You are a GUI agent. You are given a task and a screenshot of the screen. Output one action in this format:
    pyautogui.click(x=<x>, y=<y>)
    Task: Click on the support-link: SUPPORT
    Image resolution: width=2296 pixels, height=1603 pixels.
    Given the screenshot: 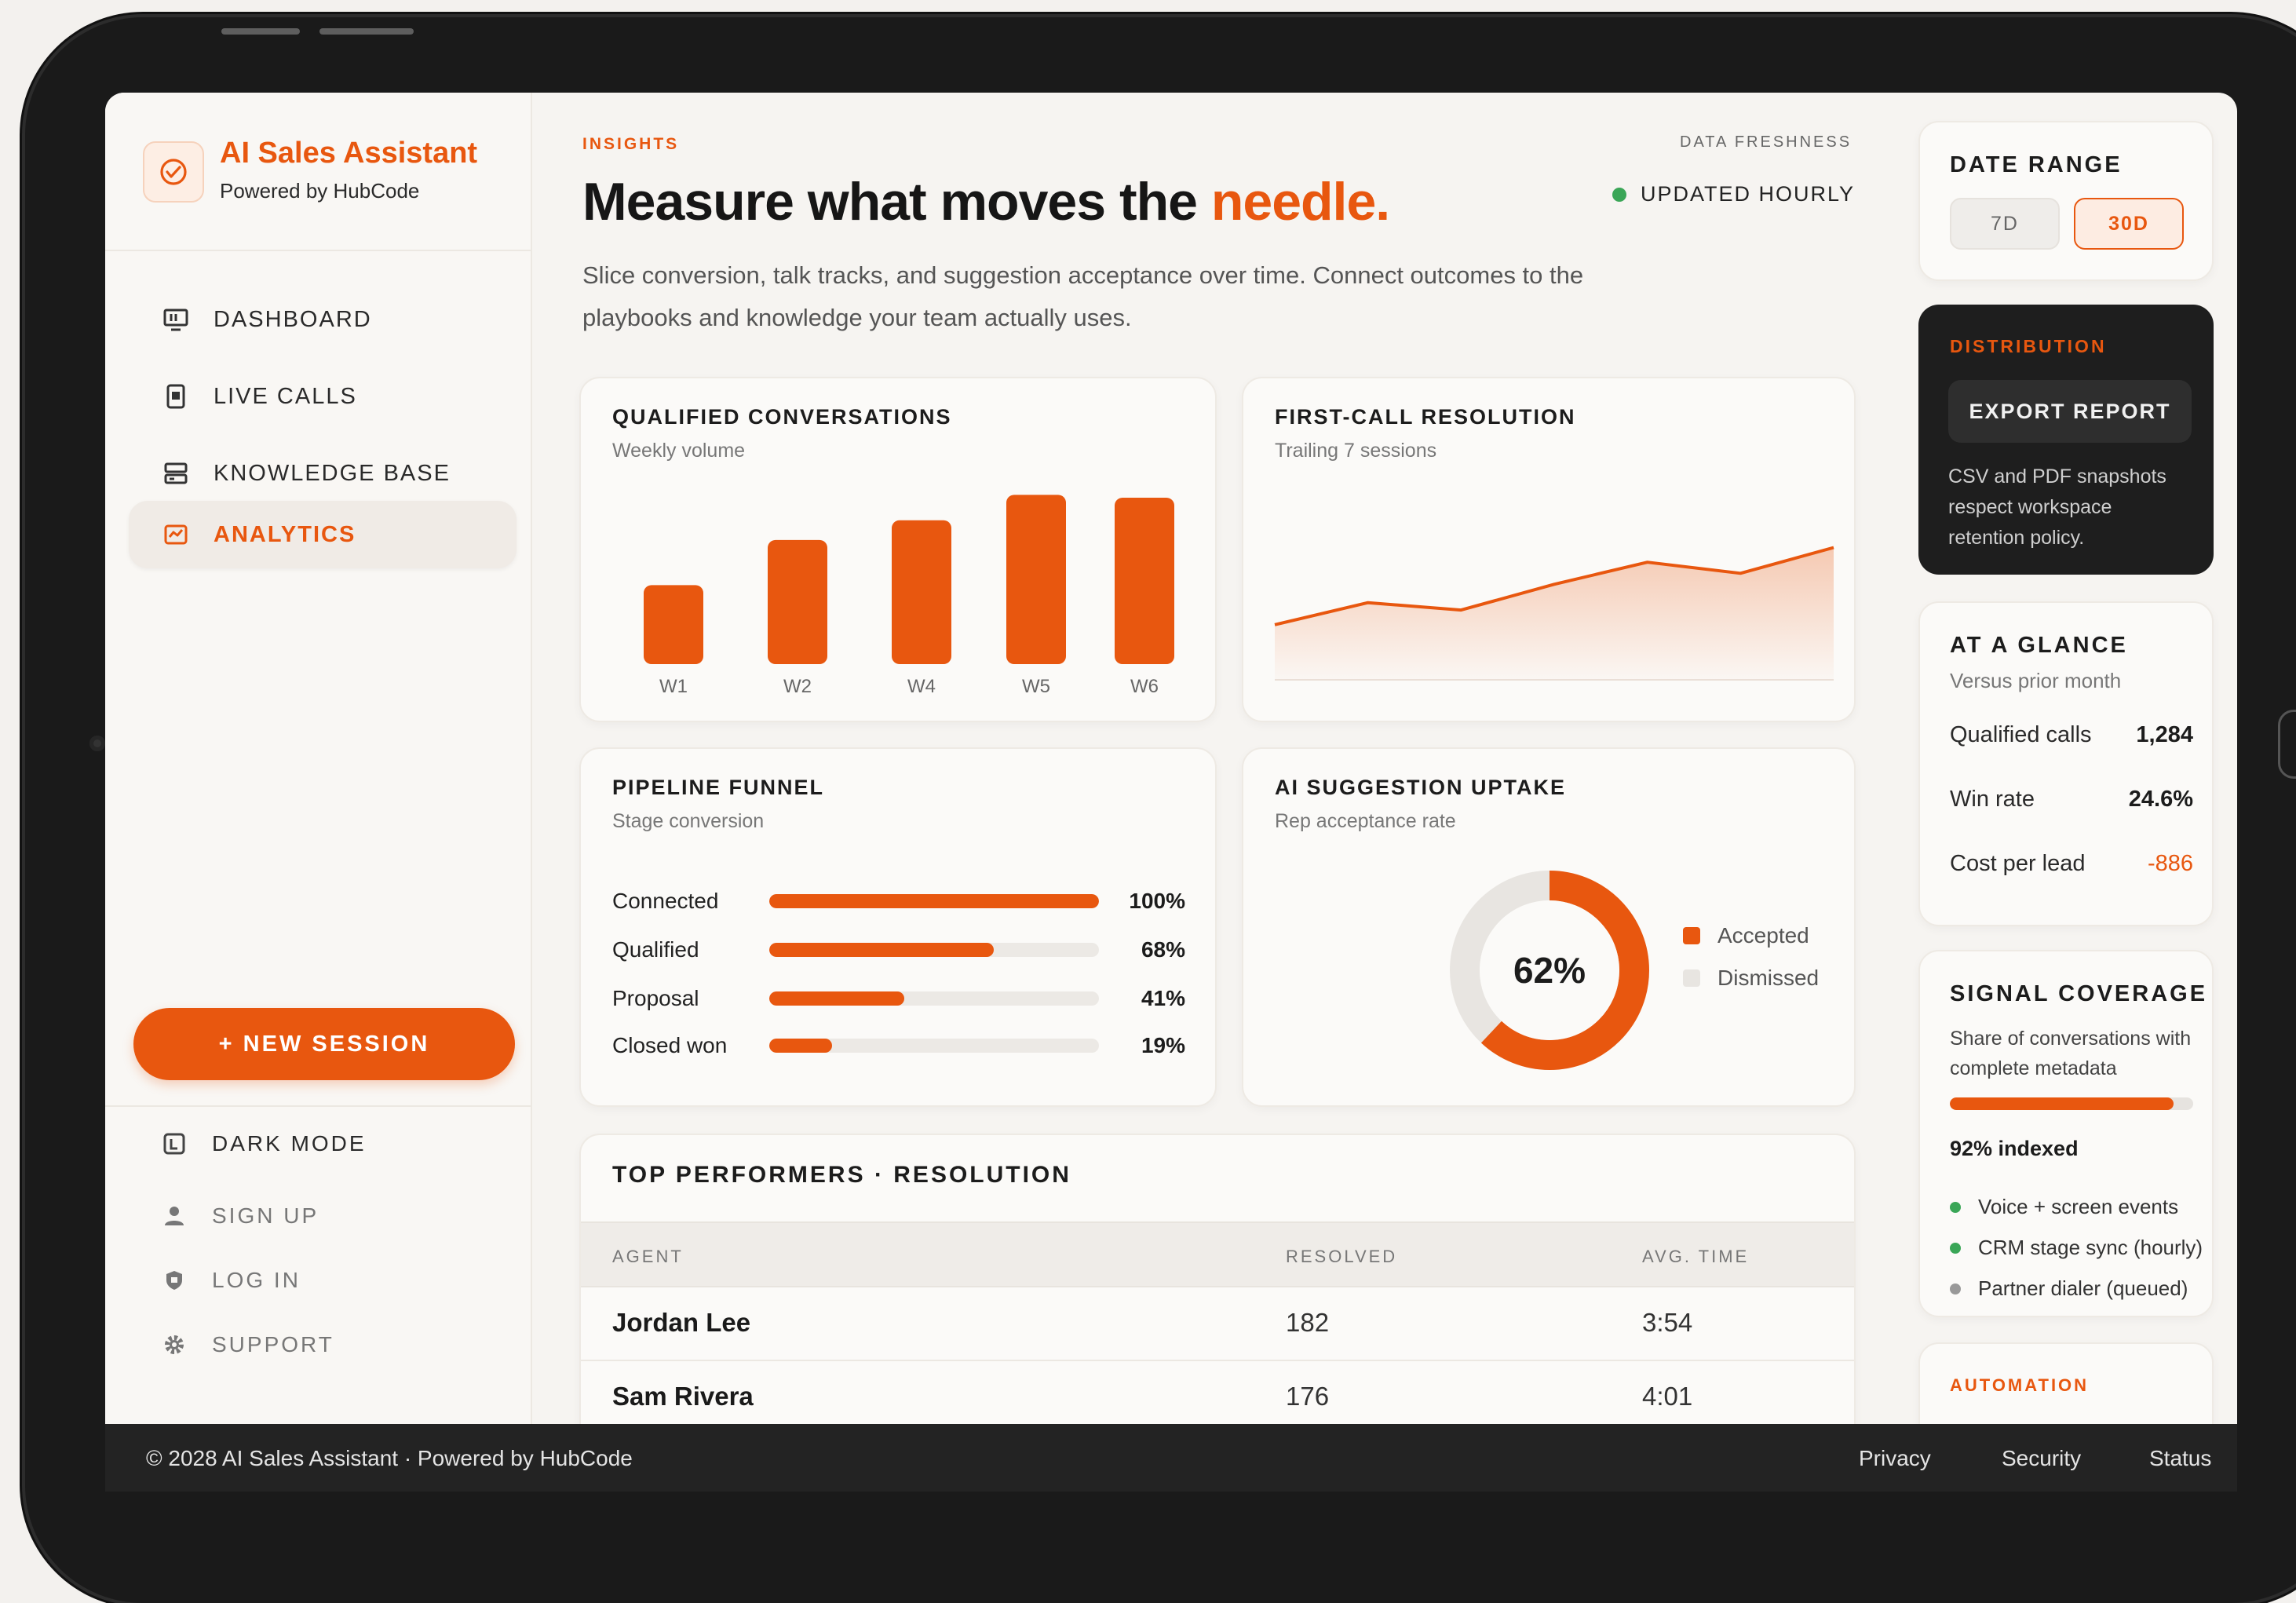 What is the action you would take?
    pyautogui.click(x=247, y=1344)
    